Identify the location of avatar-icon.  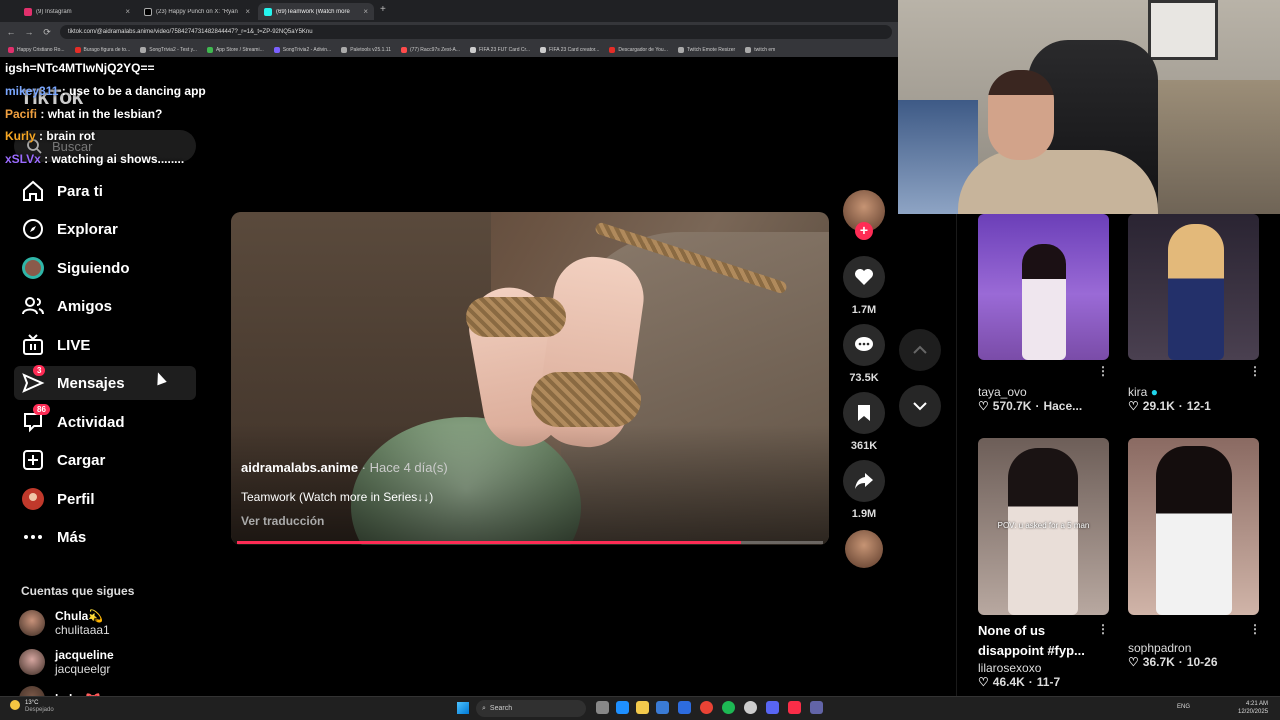
(33, 268).